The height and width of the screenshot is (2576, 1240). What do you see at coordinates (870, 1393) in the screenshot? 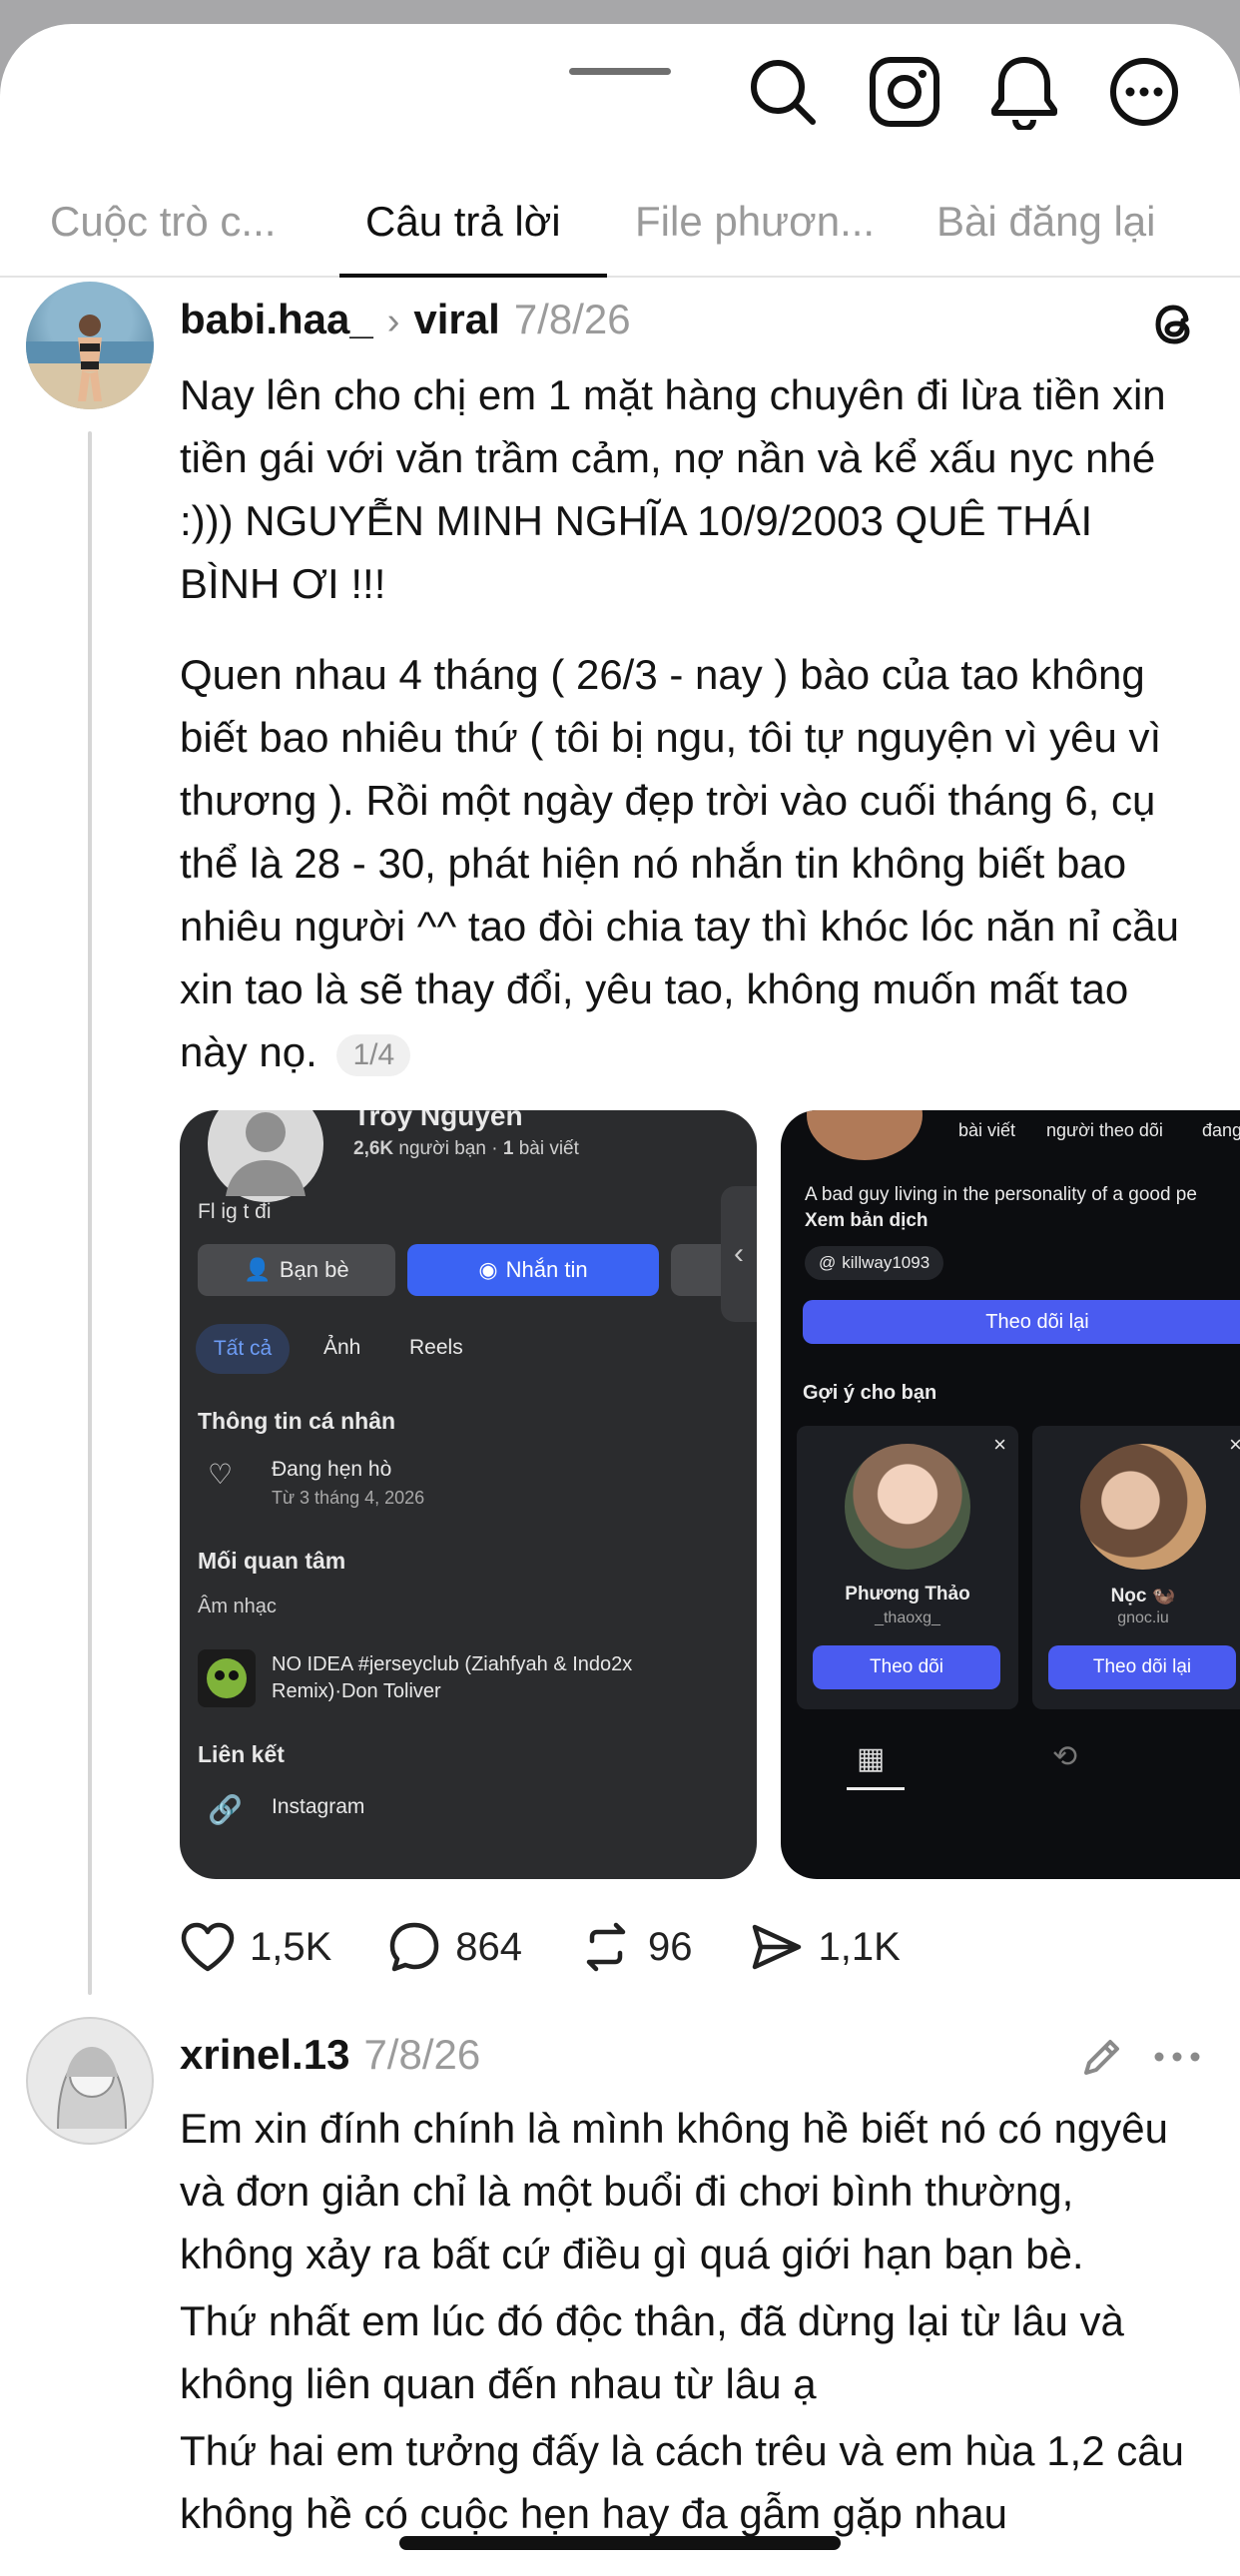
I see `ig-suggest-heading: Gợi ý cho bạn` at bounding box center [870, 1393].